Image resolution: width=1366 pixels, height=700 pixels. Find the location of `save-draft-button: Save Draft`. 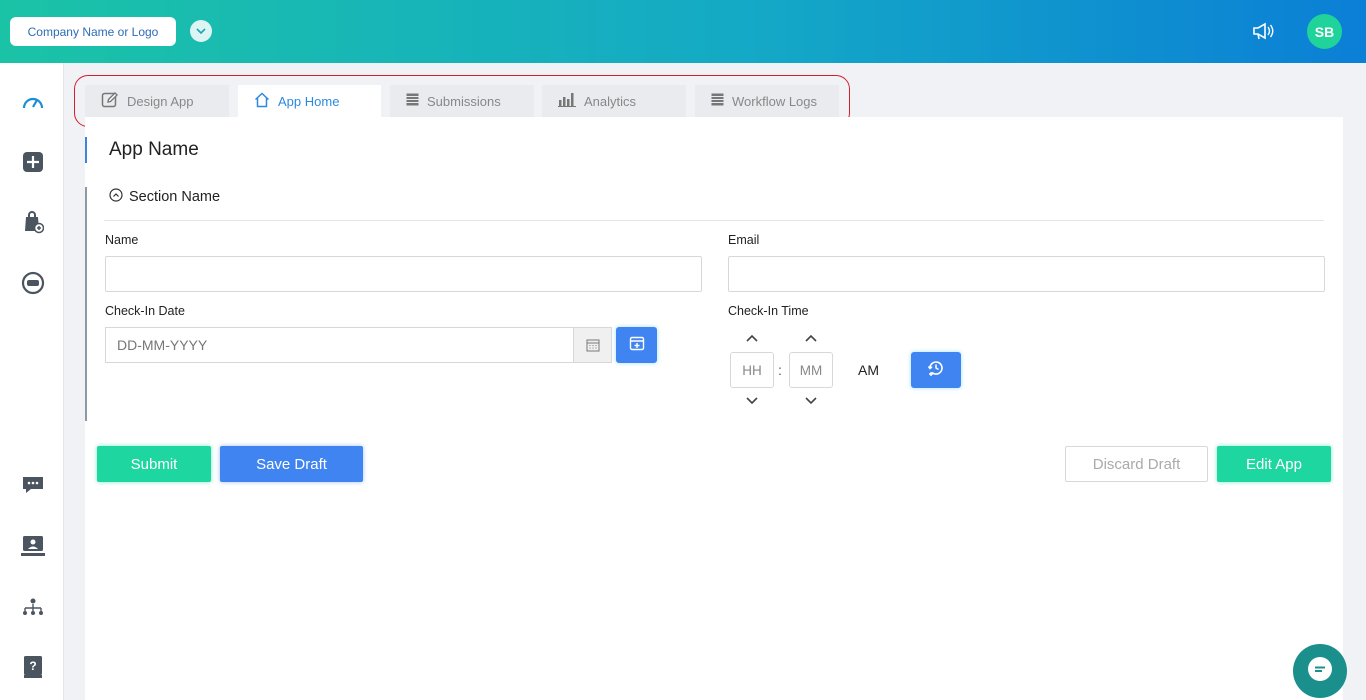

save-draft-button: Save Draft is located at coordinates (291, 464).